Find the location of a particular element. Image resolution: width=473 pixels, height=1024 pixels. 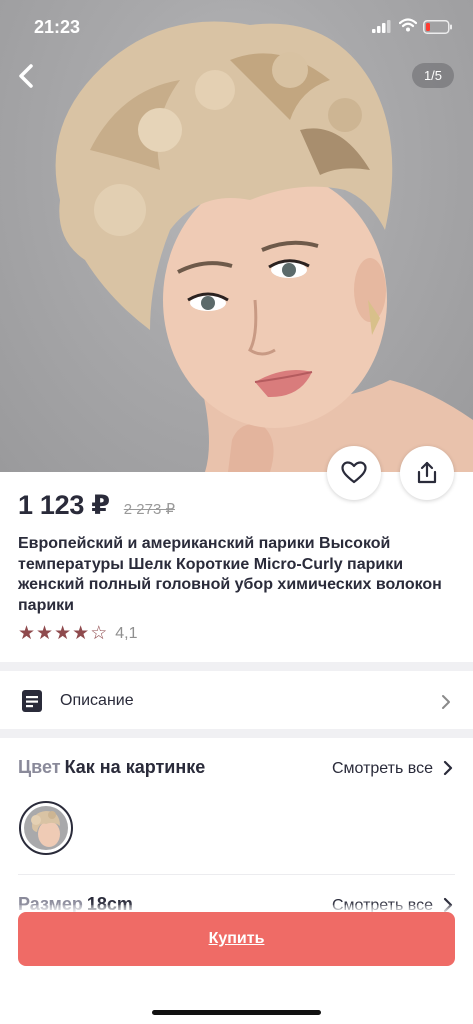

heart-icon is located at coordinates (354, 472).